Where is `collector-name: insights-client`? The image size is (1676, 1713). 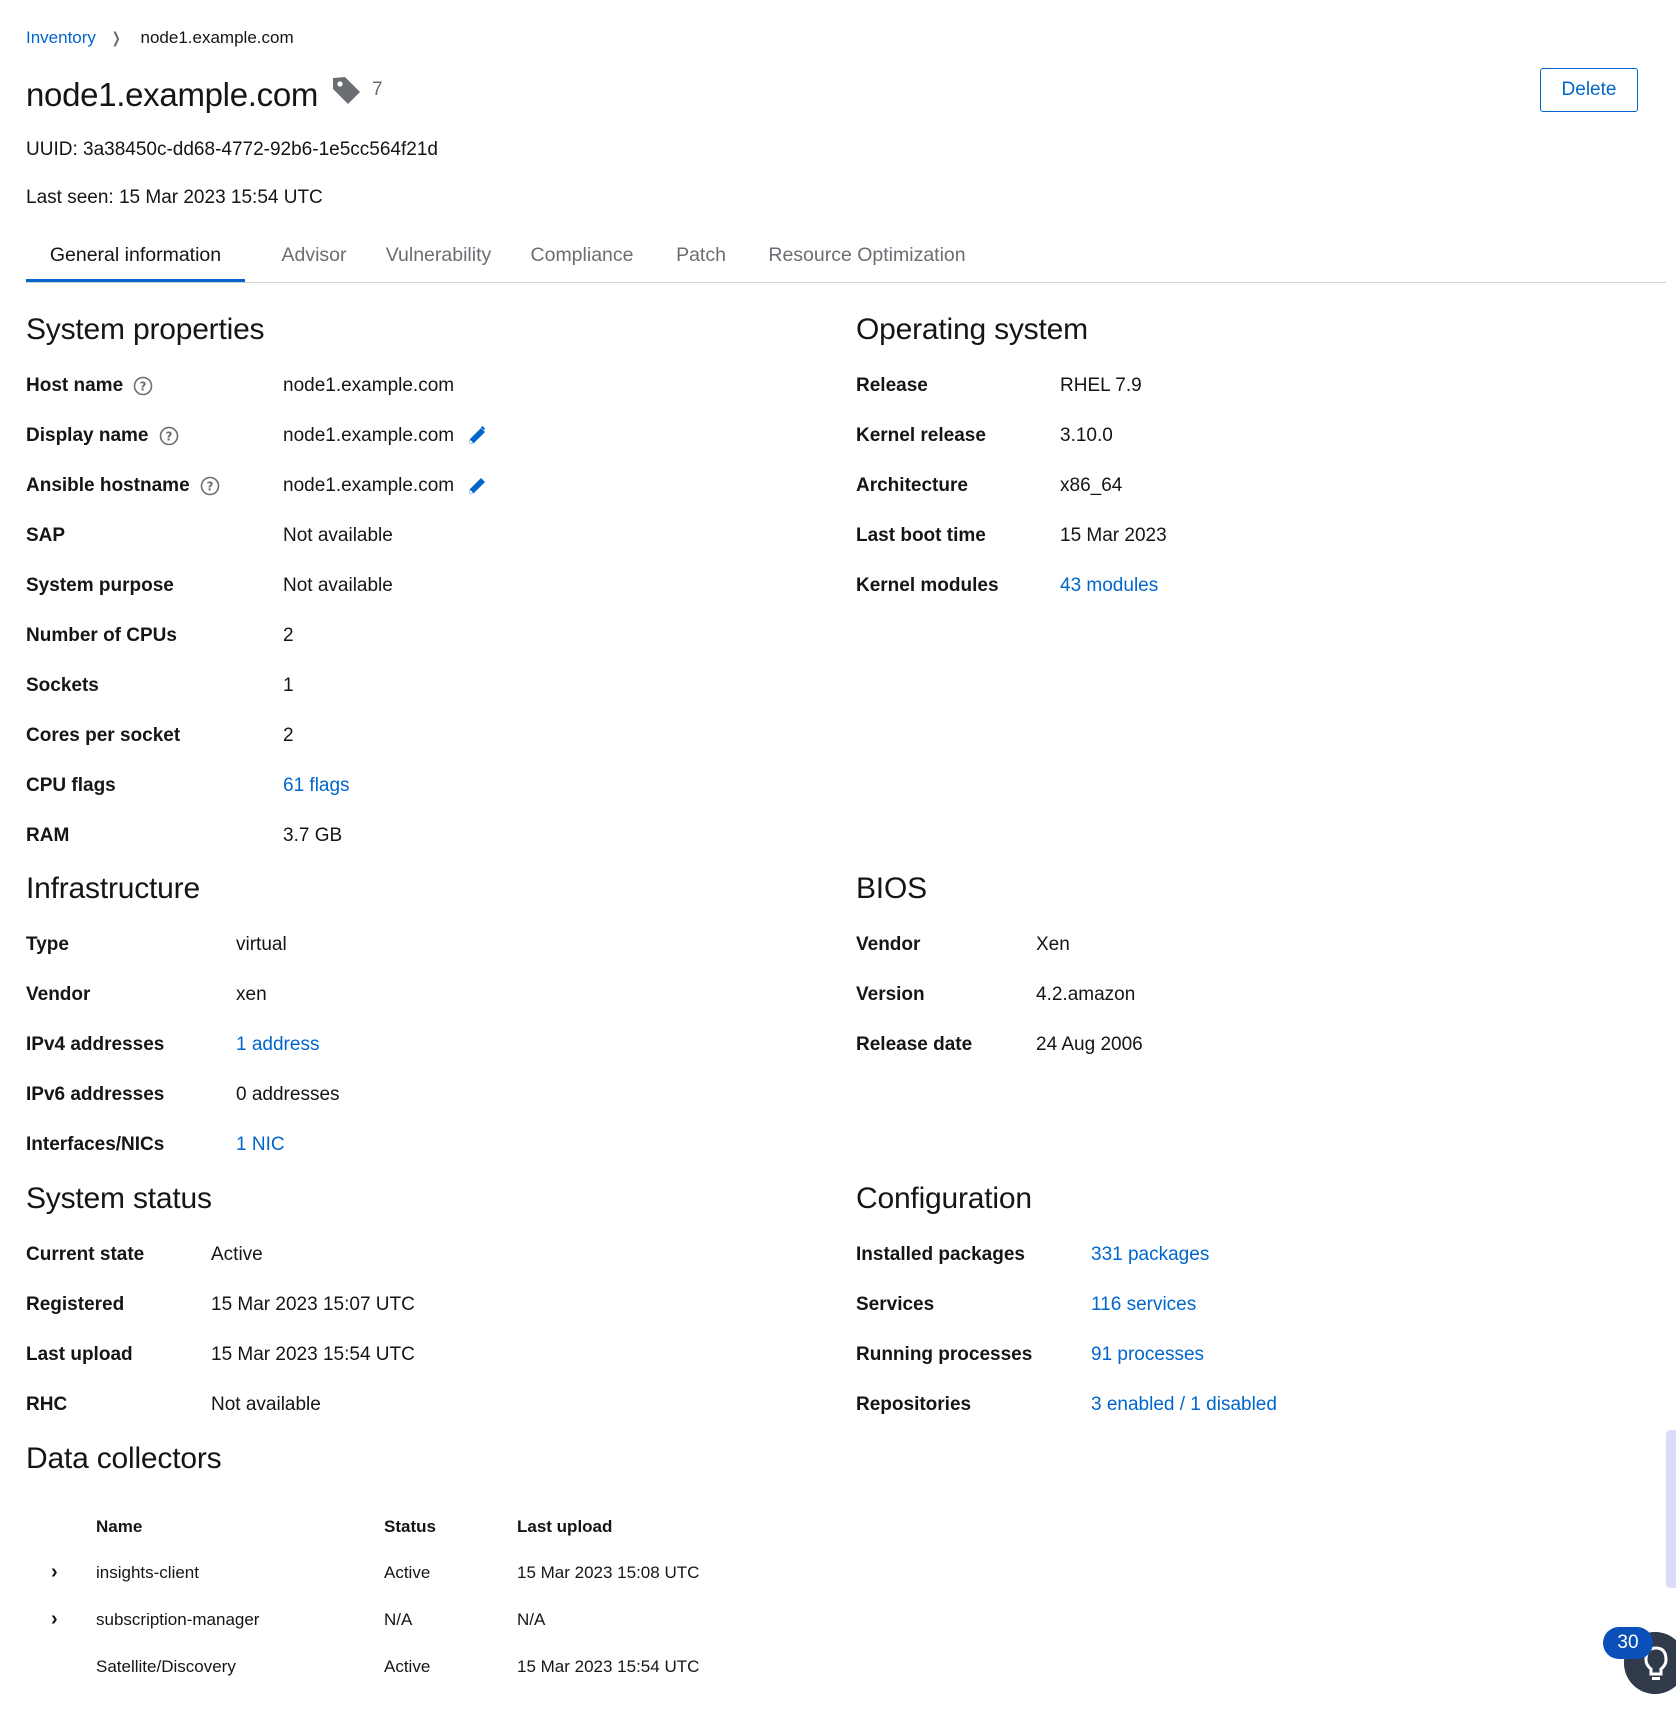
collector-name: insights-client is located at coordinates (147, 1572).